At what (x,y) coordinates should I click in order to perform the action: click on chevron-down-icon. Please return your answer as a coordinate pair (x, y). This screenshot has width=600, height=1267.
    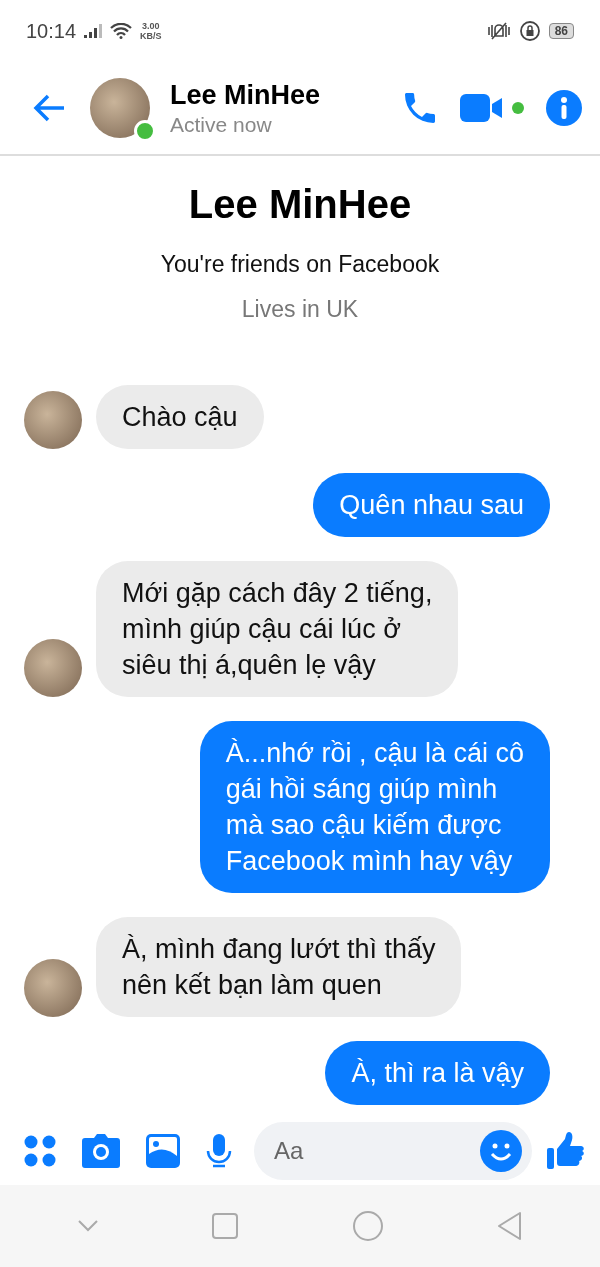
    Looking at the image, I should click on (87, 1226).